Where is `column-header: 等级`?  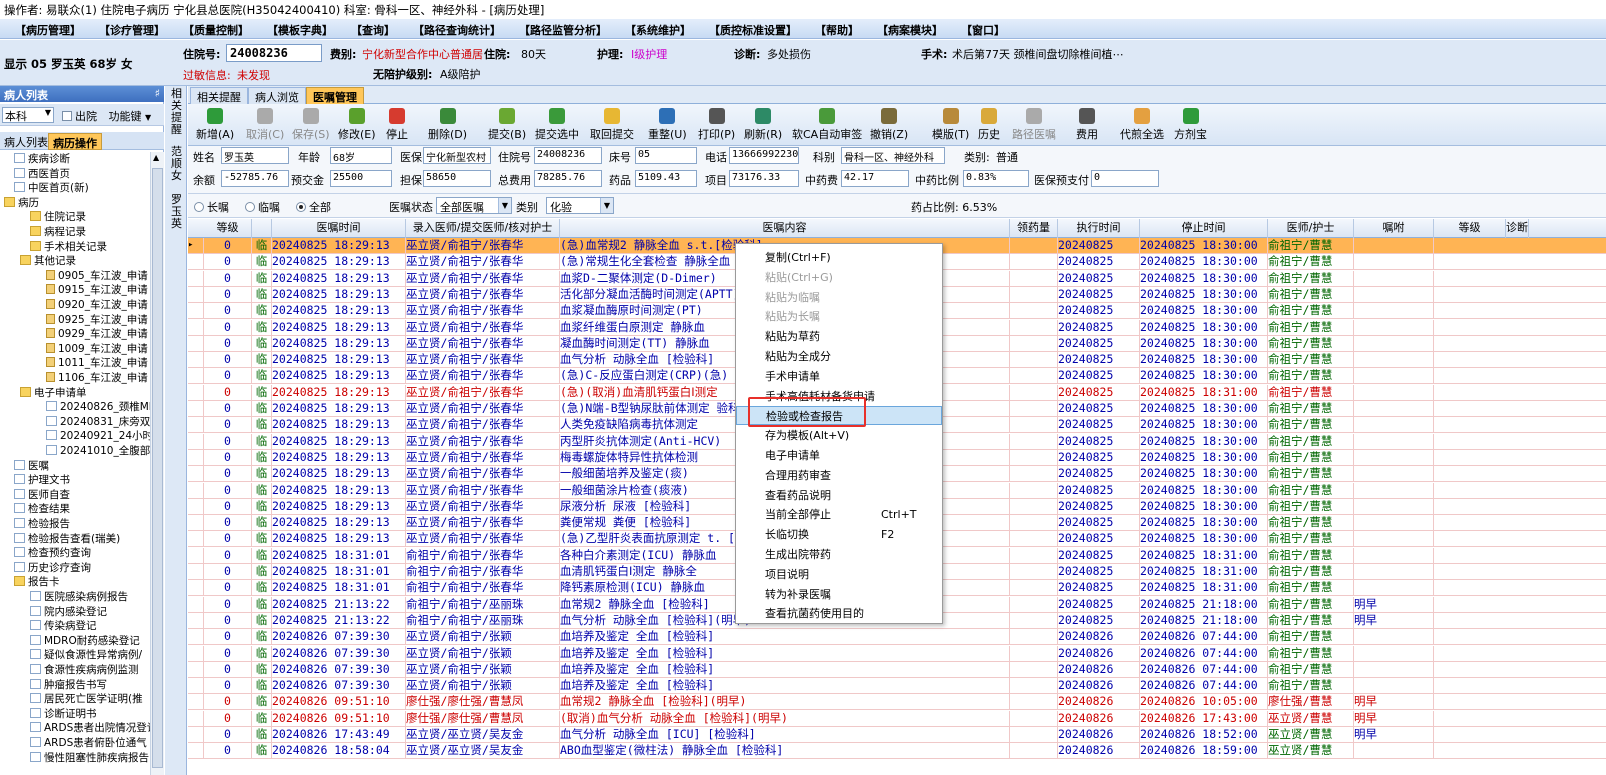
column-header: 等级 is located at coordinates (1470, 228).